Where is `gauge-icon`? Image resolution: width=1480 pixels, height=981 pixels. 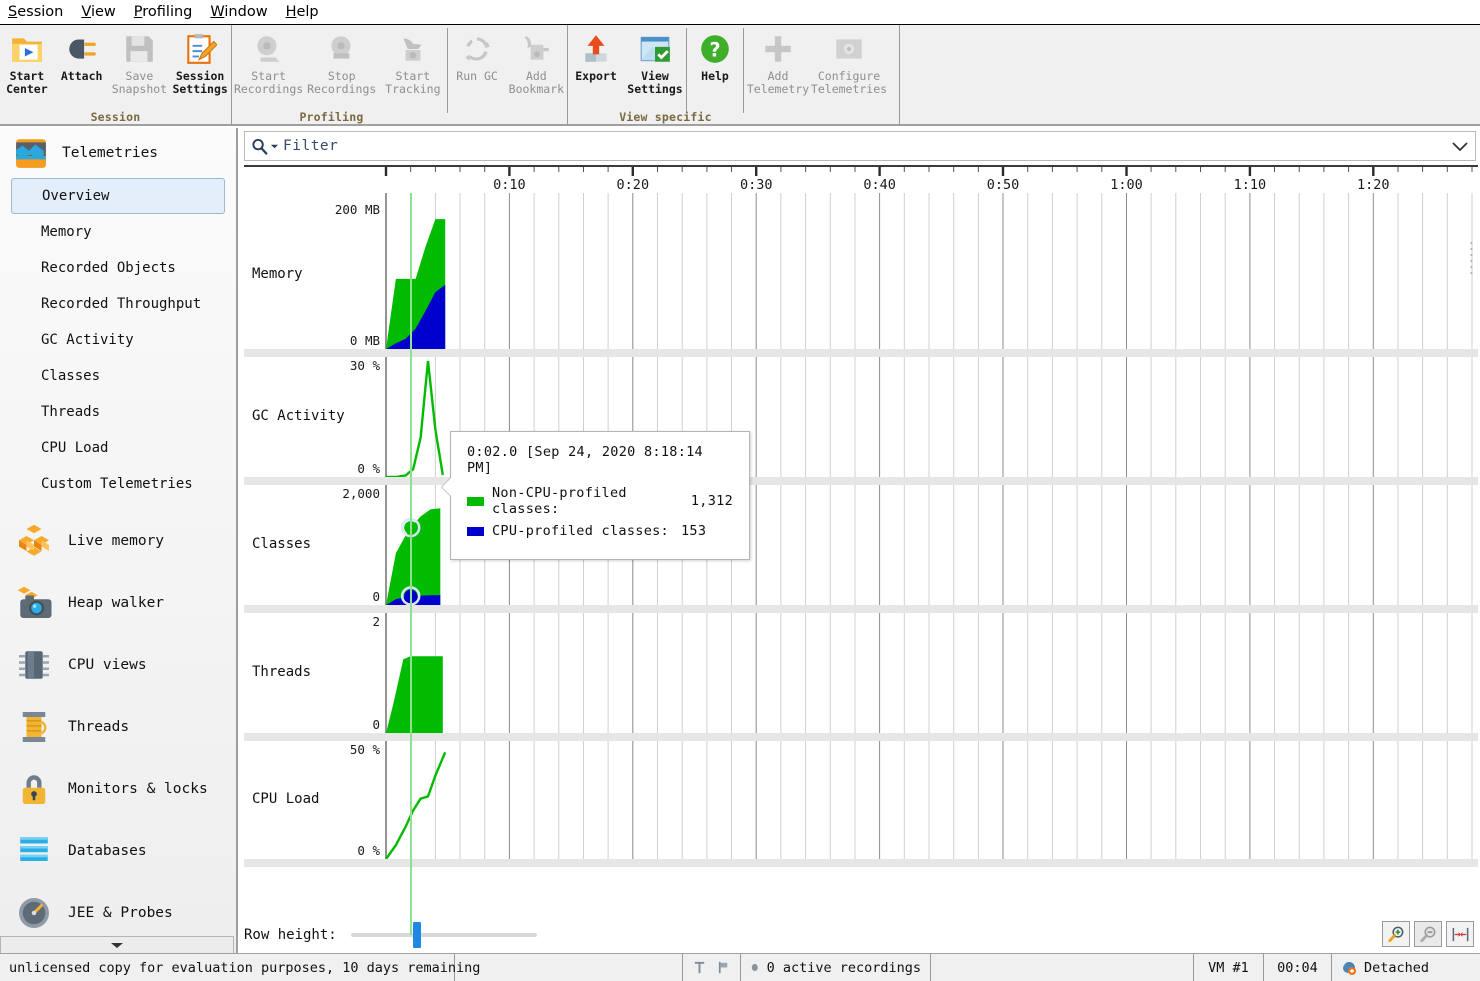
gauge-icon is located at coordinates (34, 913).